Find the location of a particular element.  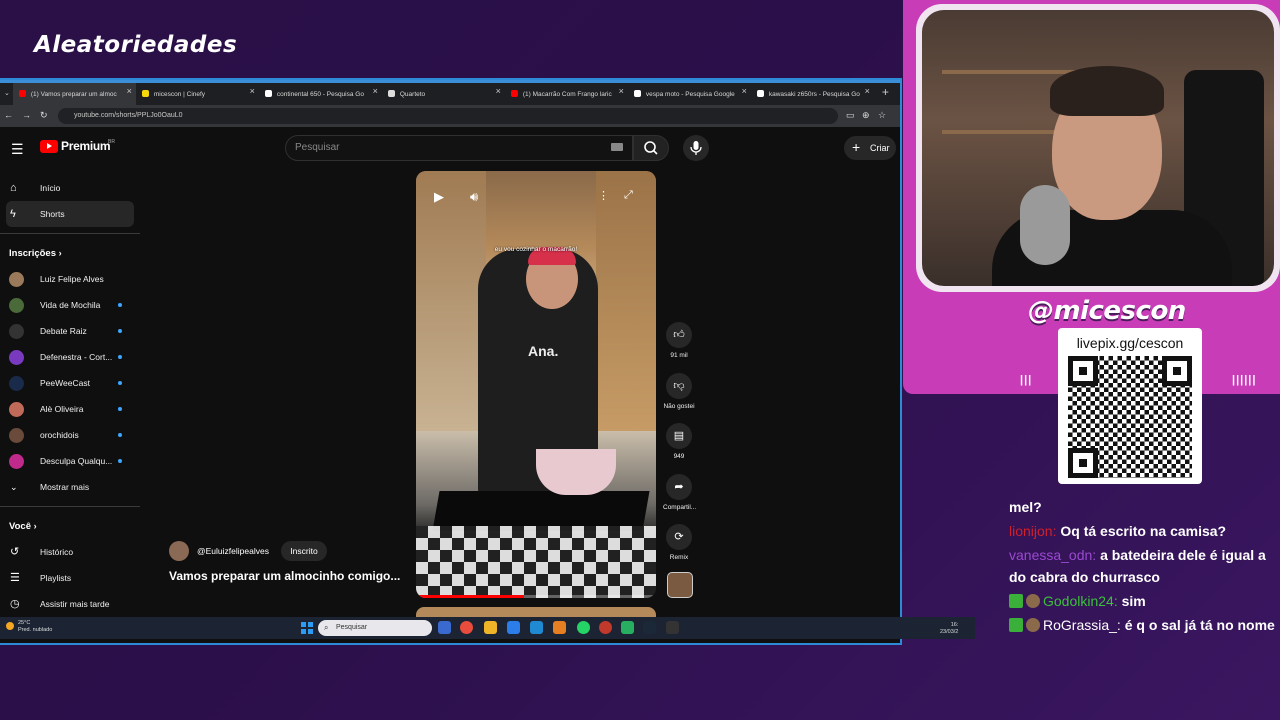

show-more-button: ⌄ Mostrar mais is located at coordinates (70, 487).